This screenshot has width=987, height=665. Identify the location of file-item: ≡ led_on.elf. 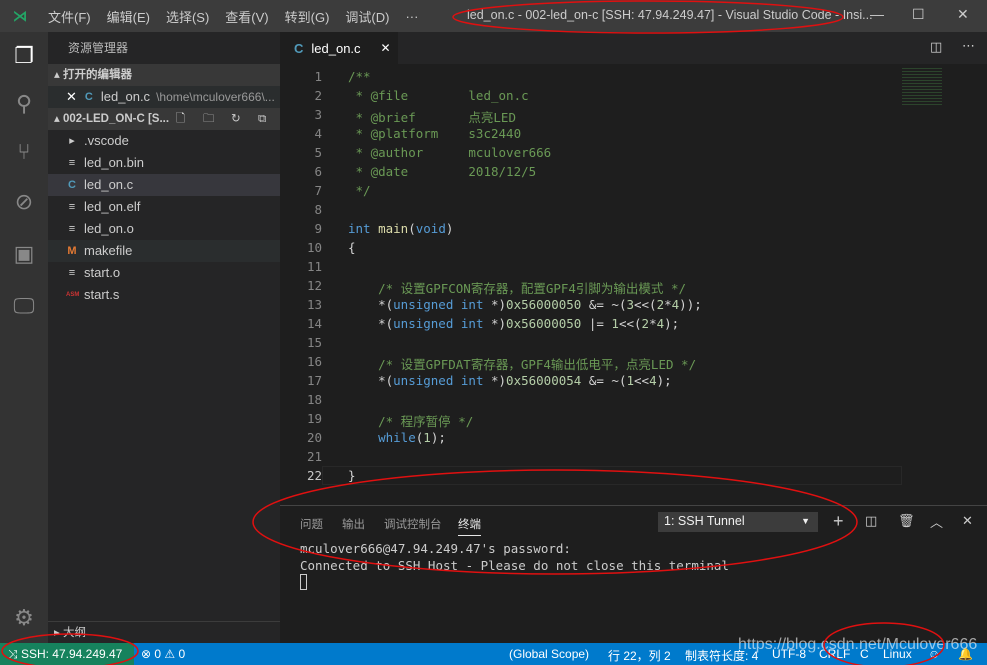
(164, 207).